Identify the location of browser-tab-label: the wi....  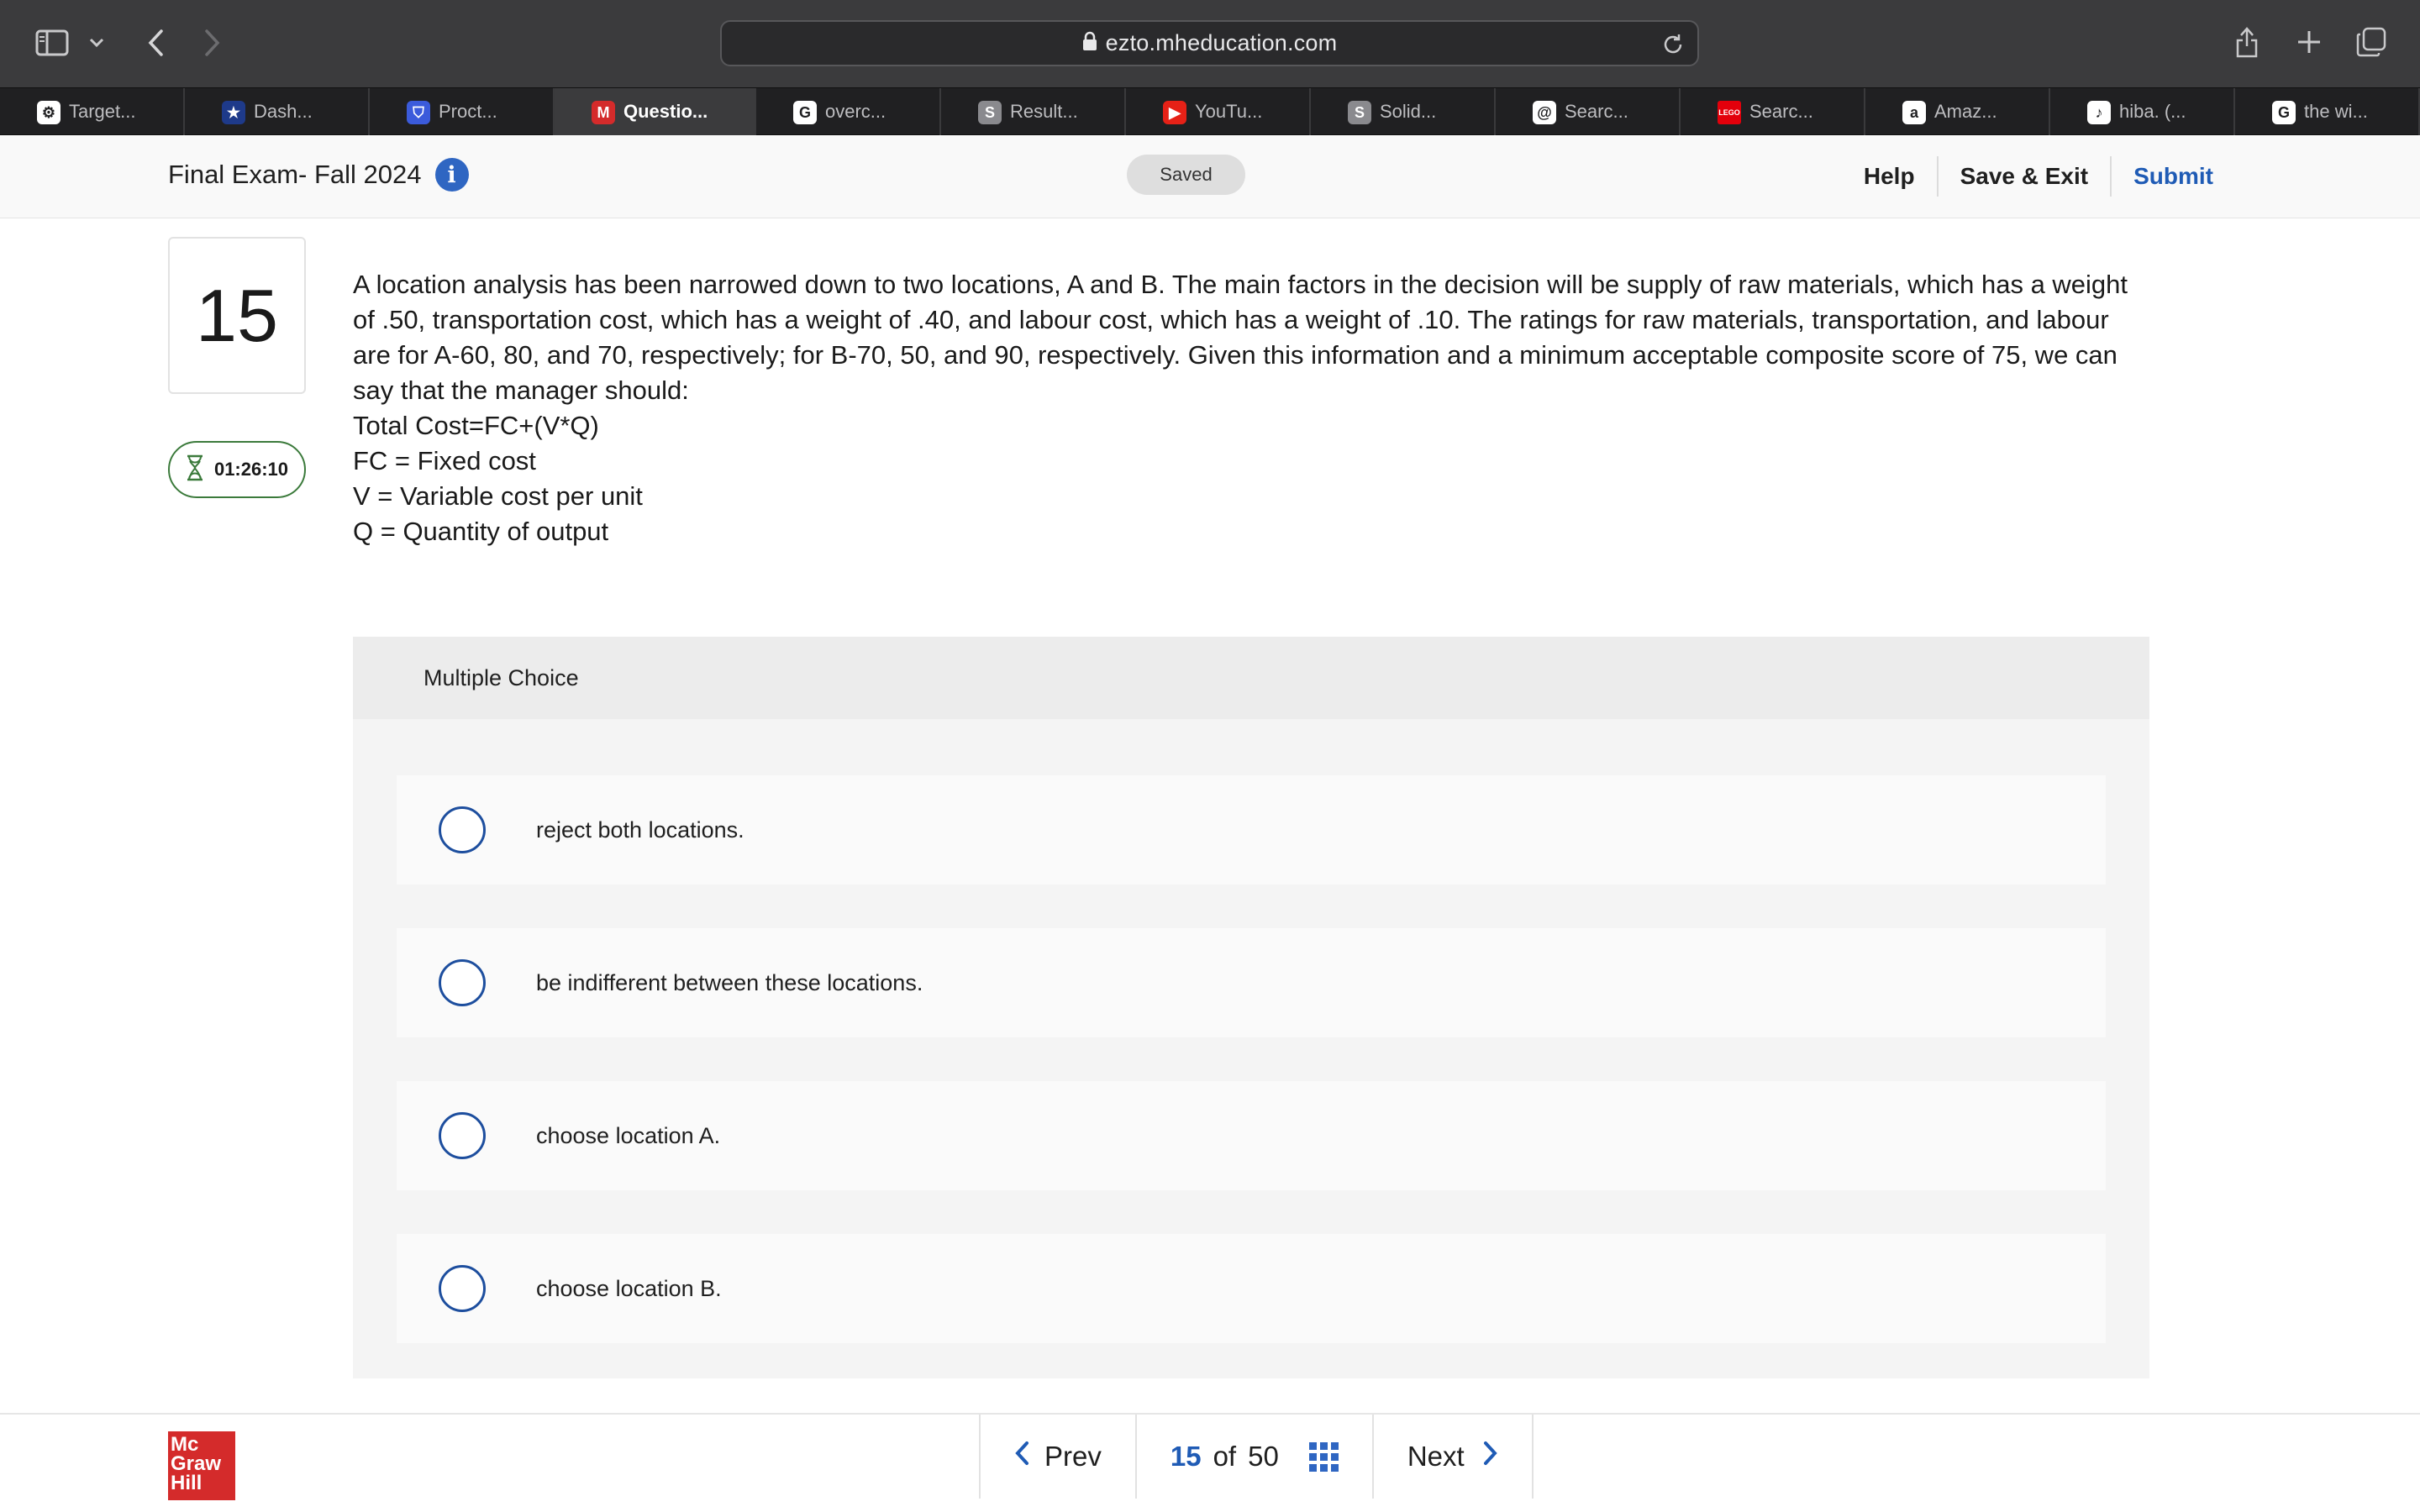
(2336, 111).